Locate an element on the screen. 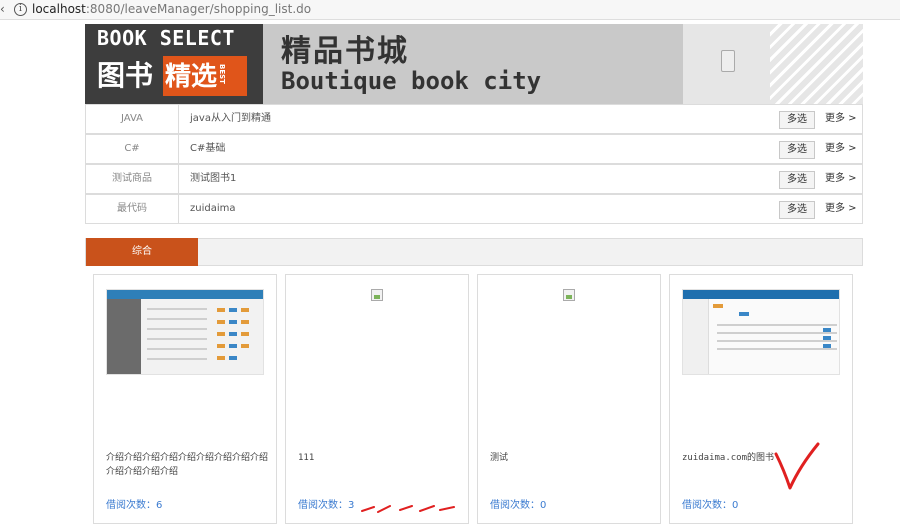 This screenshot has height=524, width=900. banner-stripes is located at coordinates (816, 64).